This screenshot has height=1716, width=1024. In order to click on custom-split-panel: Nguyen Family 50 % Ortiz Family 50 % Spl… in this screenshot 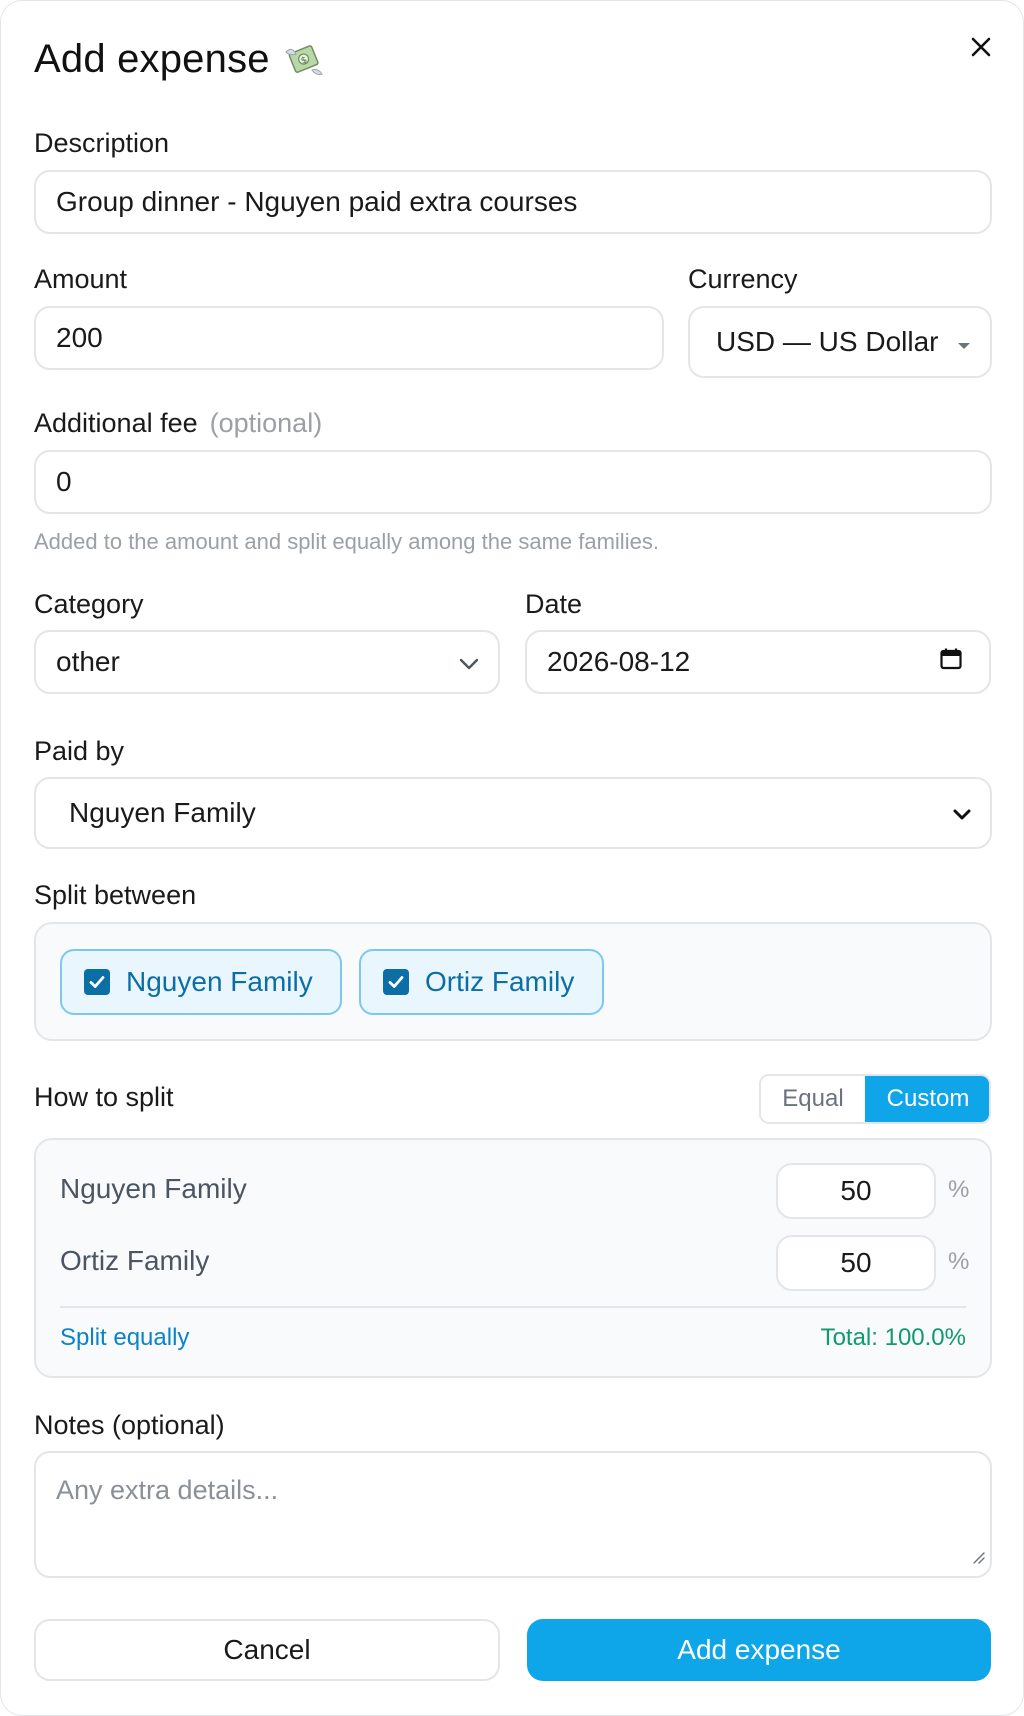, I will do `click(513, 1258)`.